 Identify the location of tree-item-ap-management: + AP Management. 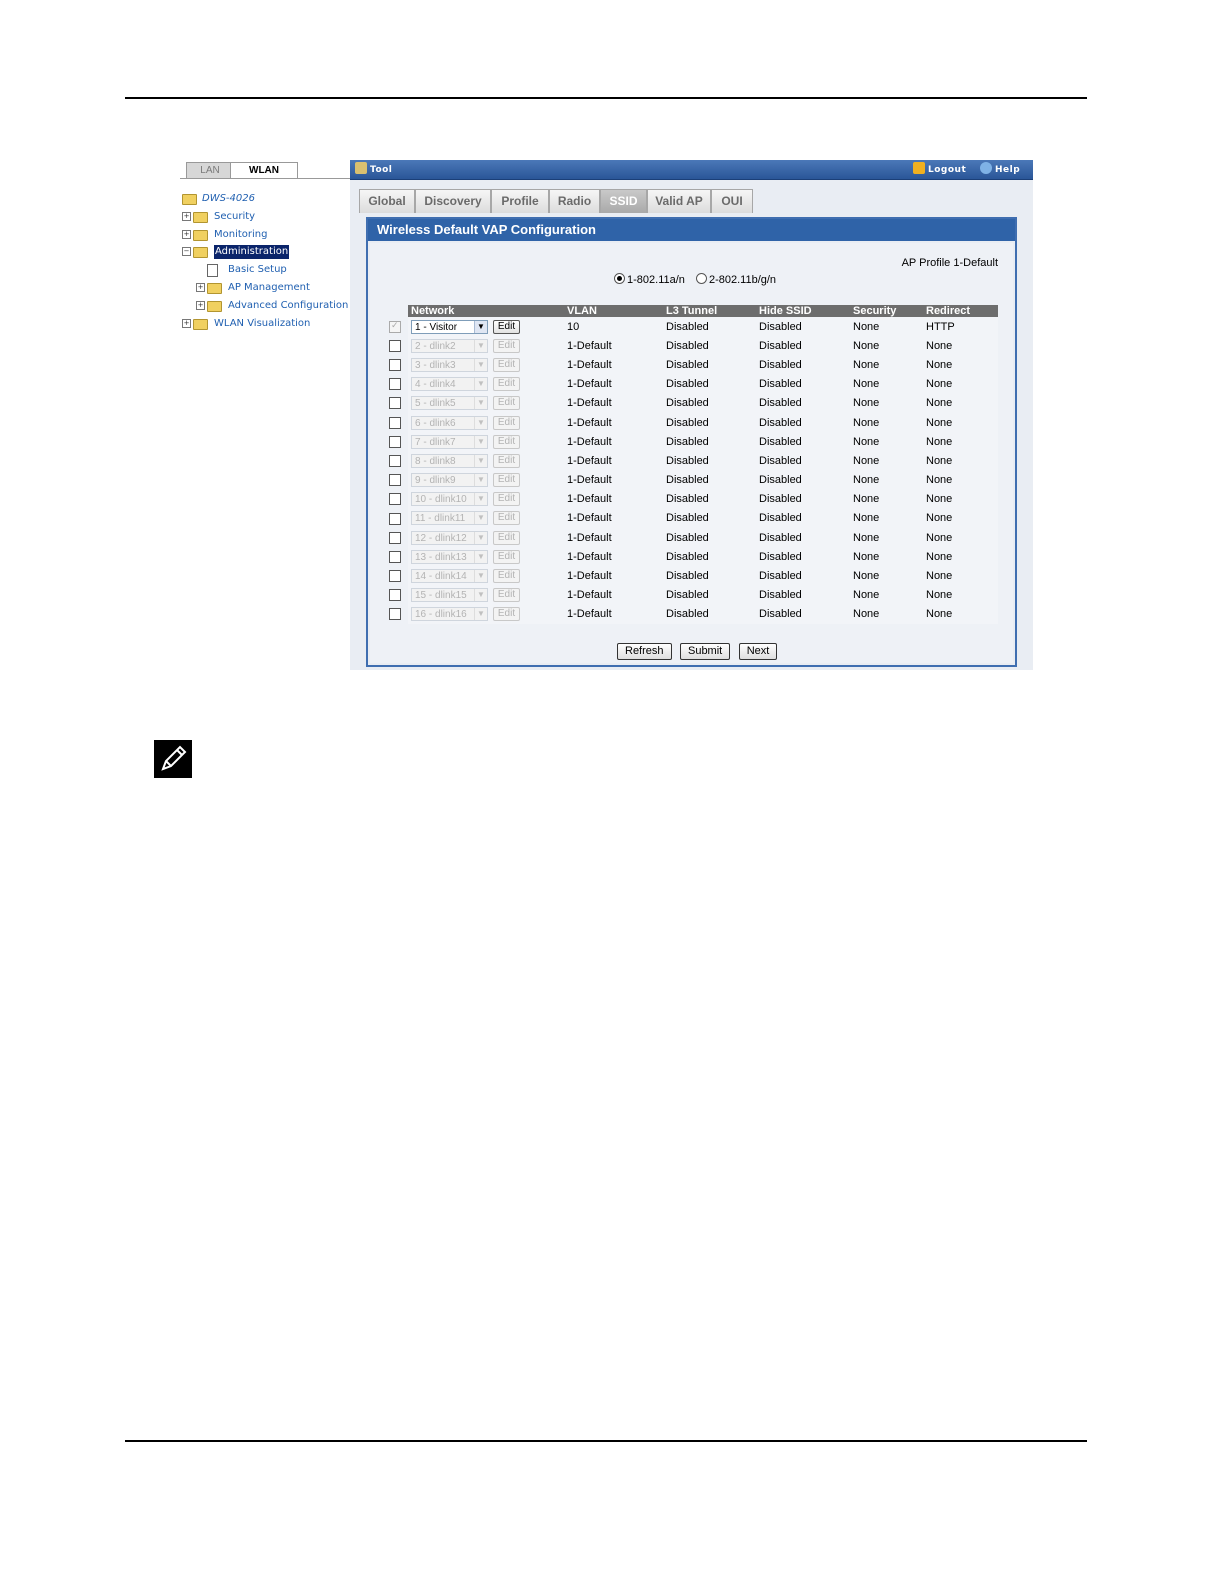
(271, 288).